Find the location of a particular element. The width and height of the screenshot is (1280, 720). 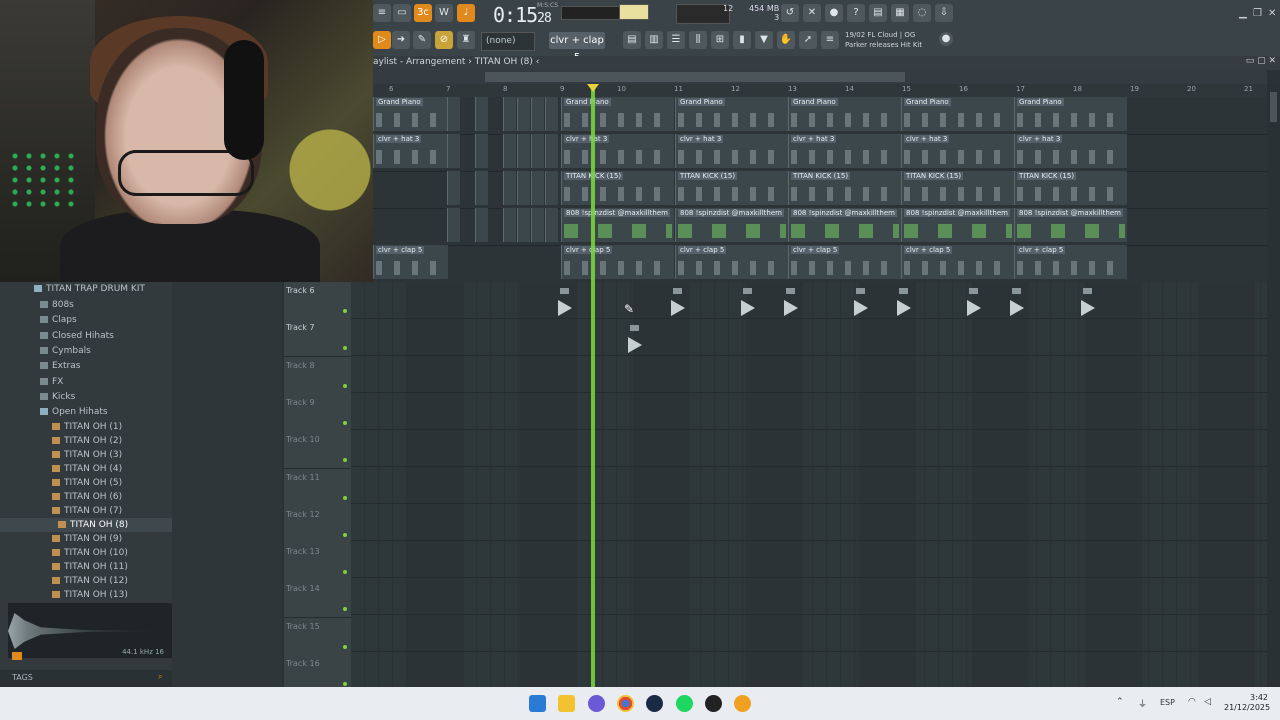

cloud-icon: ● is located at coordinates (946, 39).